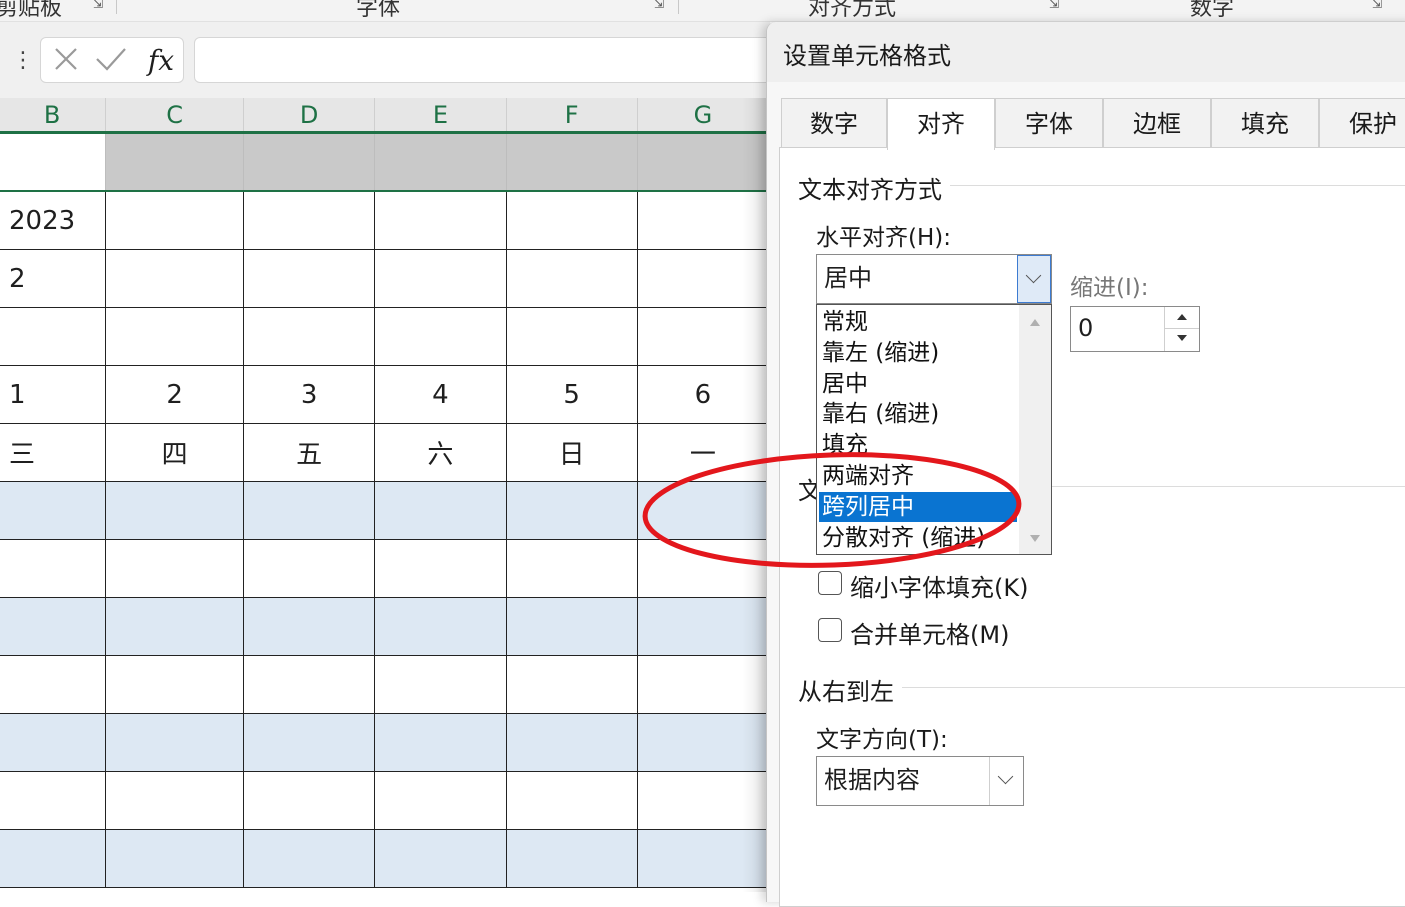 This screenshot has width=1405, height=907. I want to click on cell: 1, so click(53, 394).